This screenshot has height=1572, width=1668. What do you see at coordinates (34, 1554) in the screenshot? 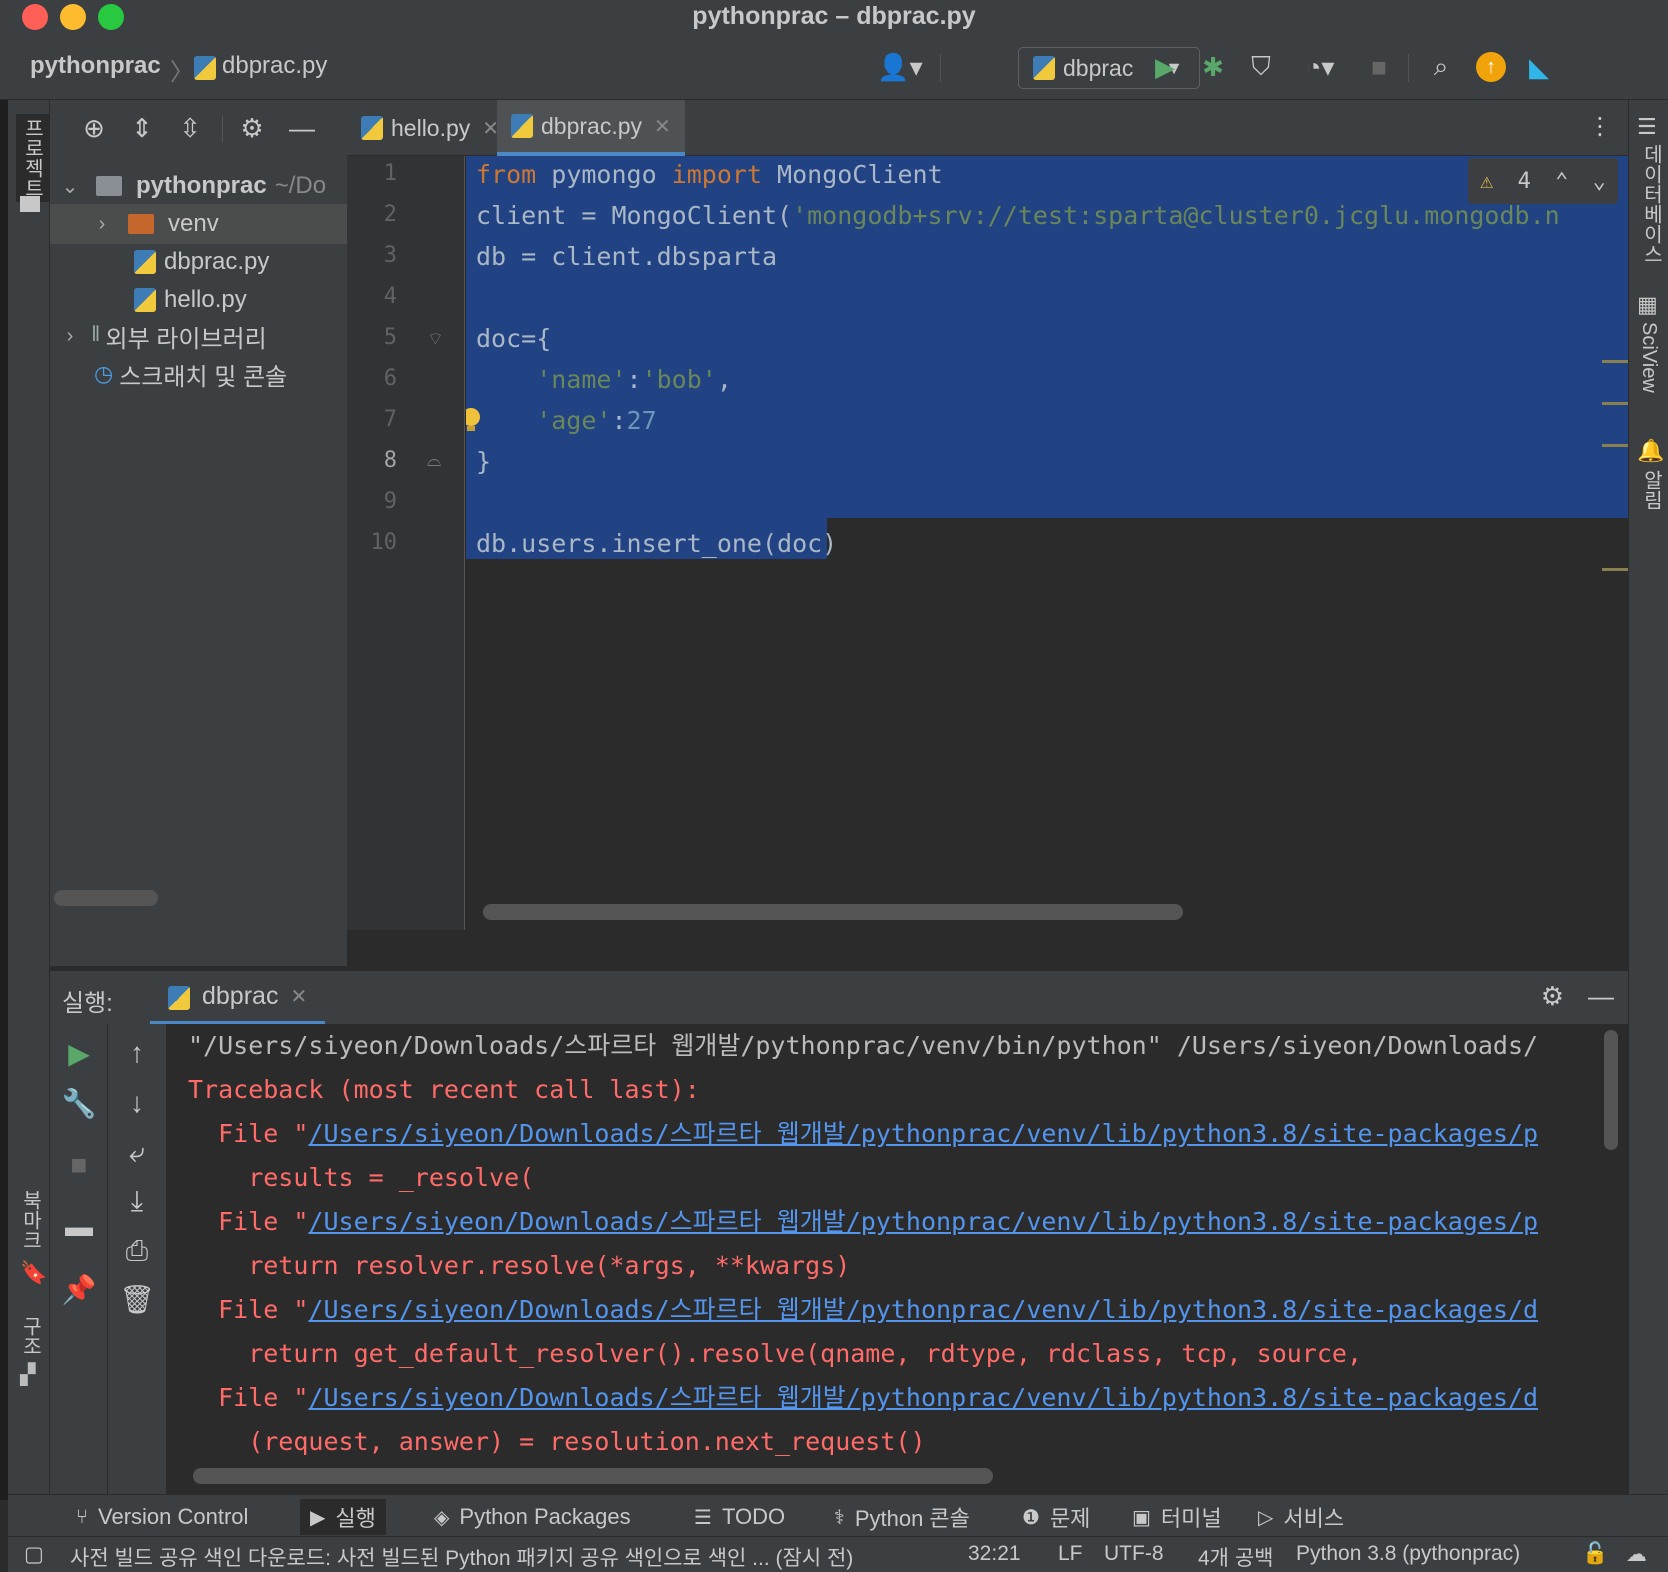
I see `toggle-tool-windows-icon: ▢` at bounding box center [34, 1554].